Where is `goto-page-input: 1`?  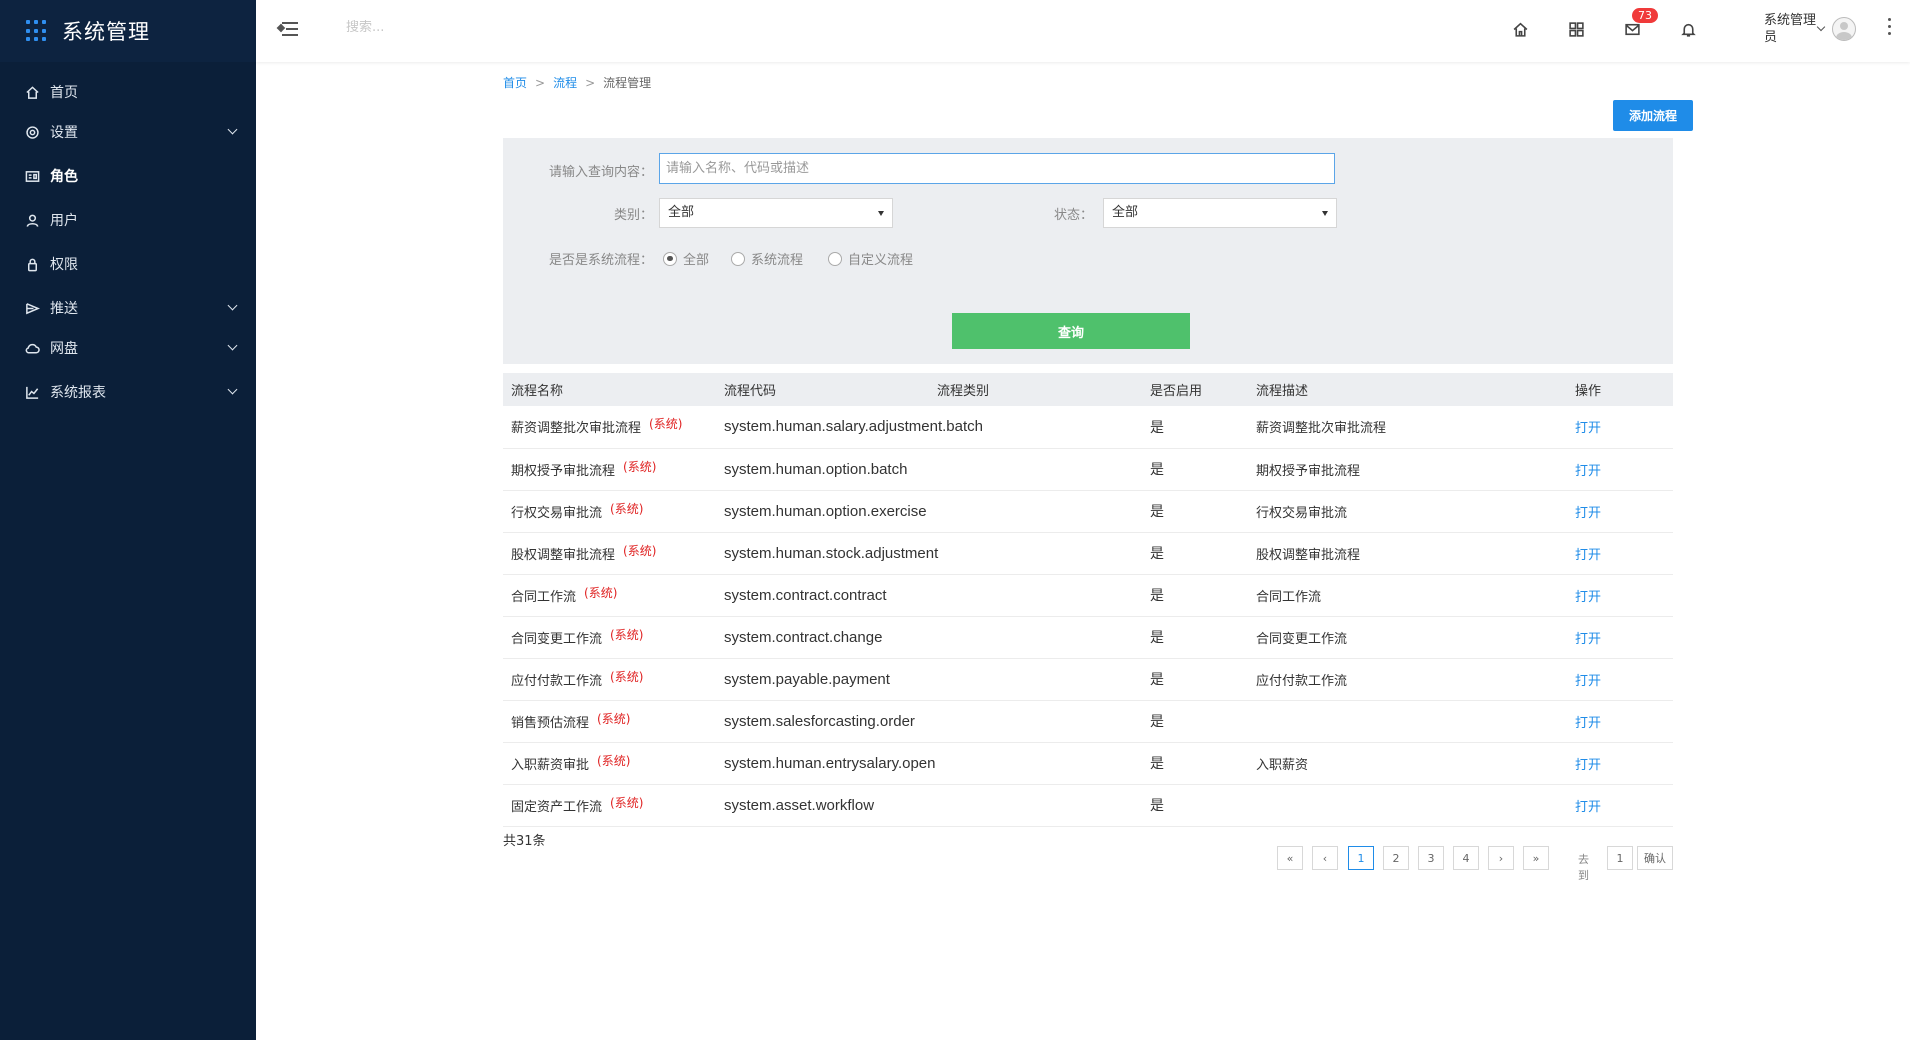 goto-page-input: 1 is located at coordinates (1620, 858).